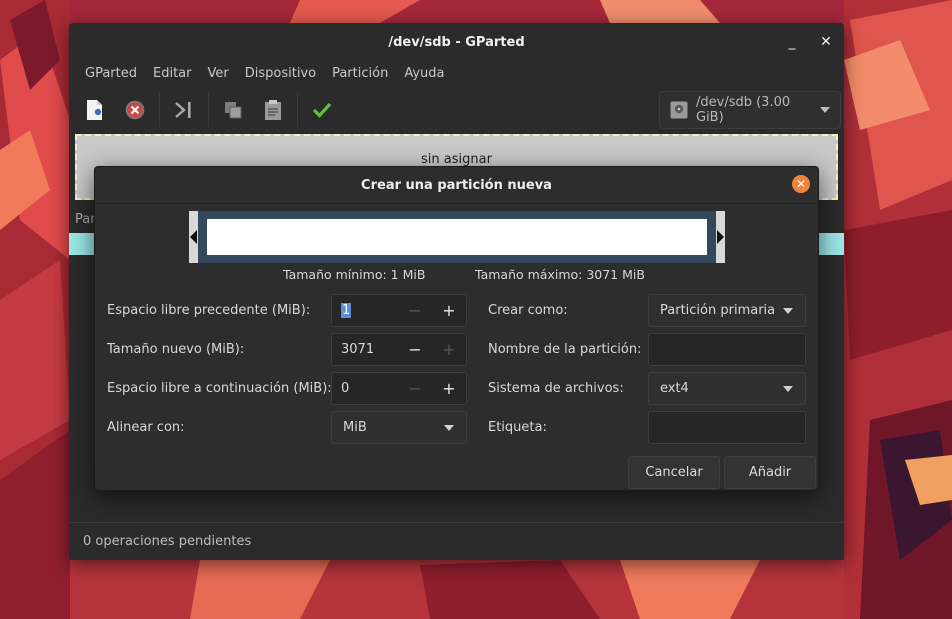 This screenshot has width=952, height=619. What do you see at coordinates (792, 42) in the screenshot?
I see `minimize-button: _` at bounding box center [792, 42].